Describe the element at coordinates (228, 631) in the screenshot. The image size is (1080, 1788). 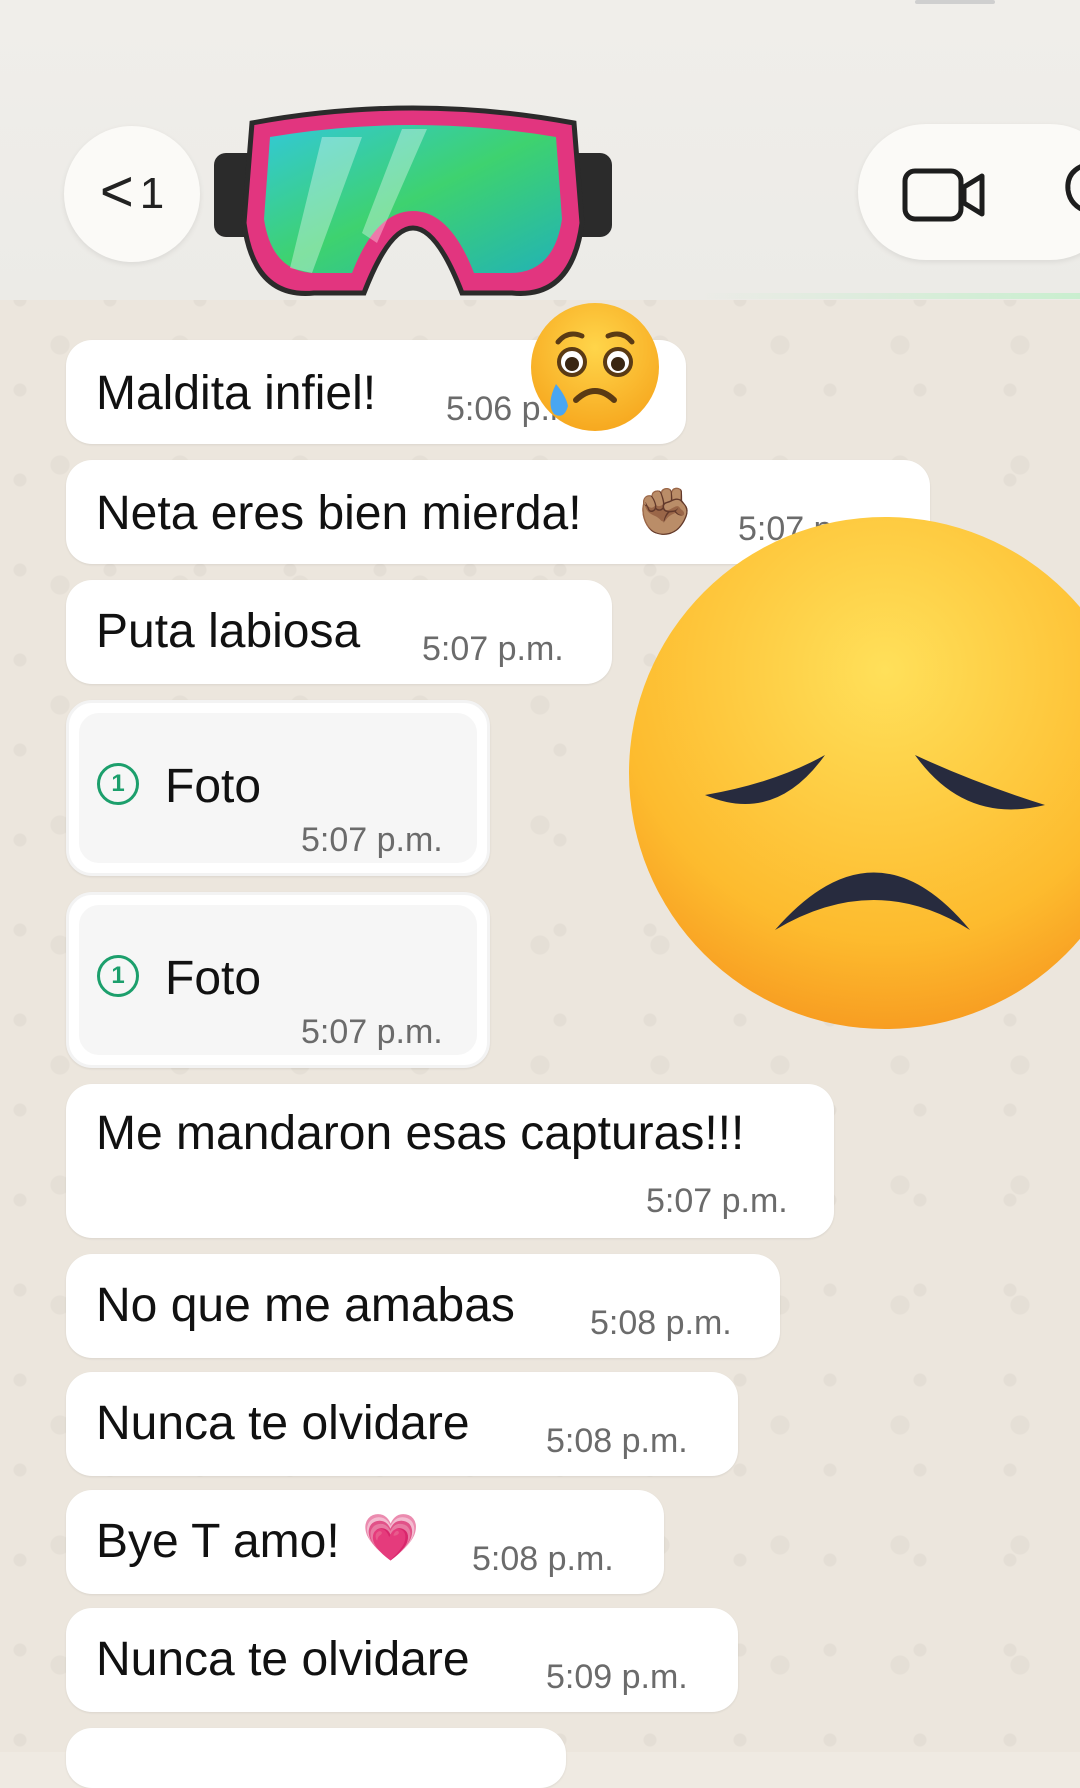
I see `message-text: Puta labiosa` at that location.